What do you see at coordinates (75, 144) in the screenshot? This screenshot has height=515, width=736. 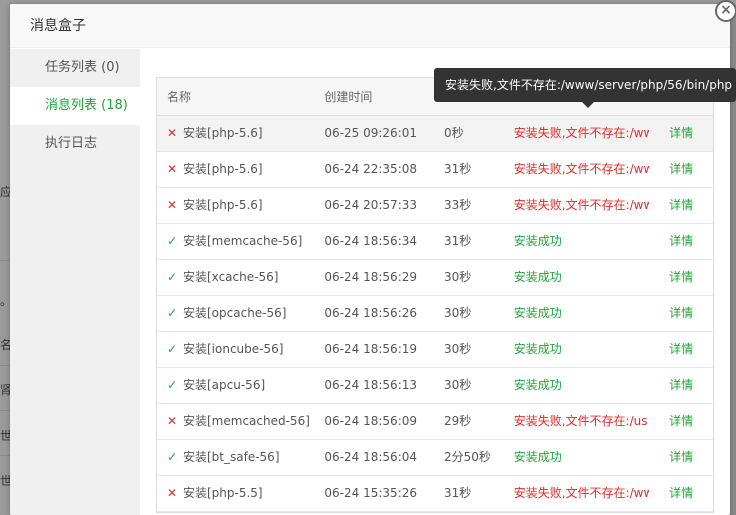 I see `sidebar-item-execution-log: 执行日志` at bounding box center [75, 144].